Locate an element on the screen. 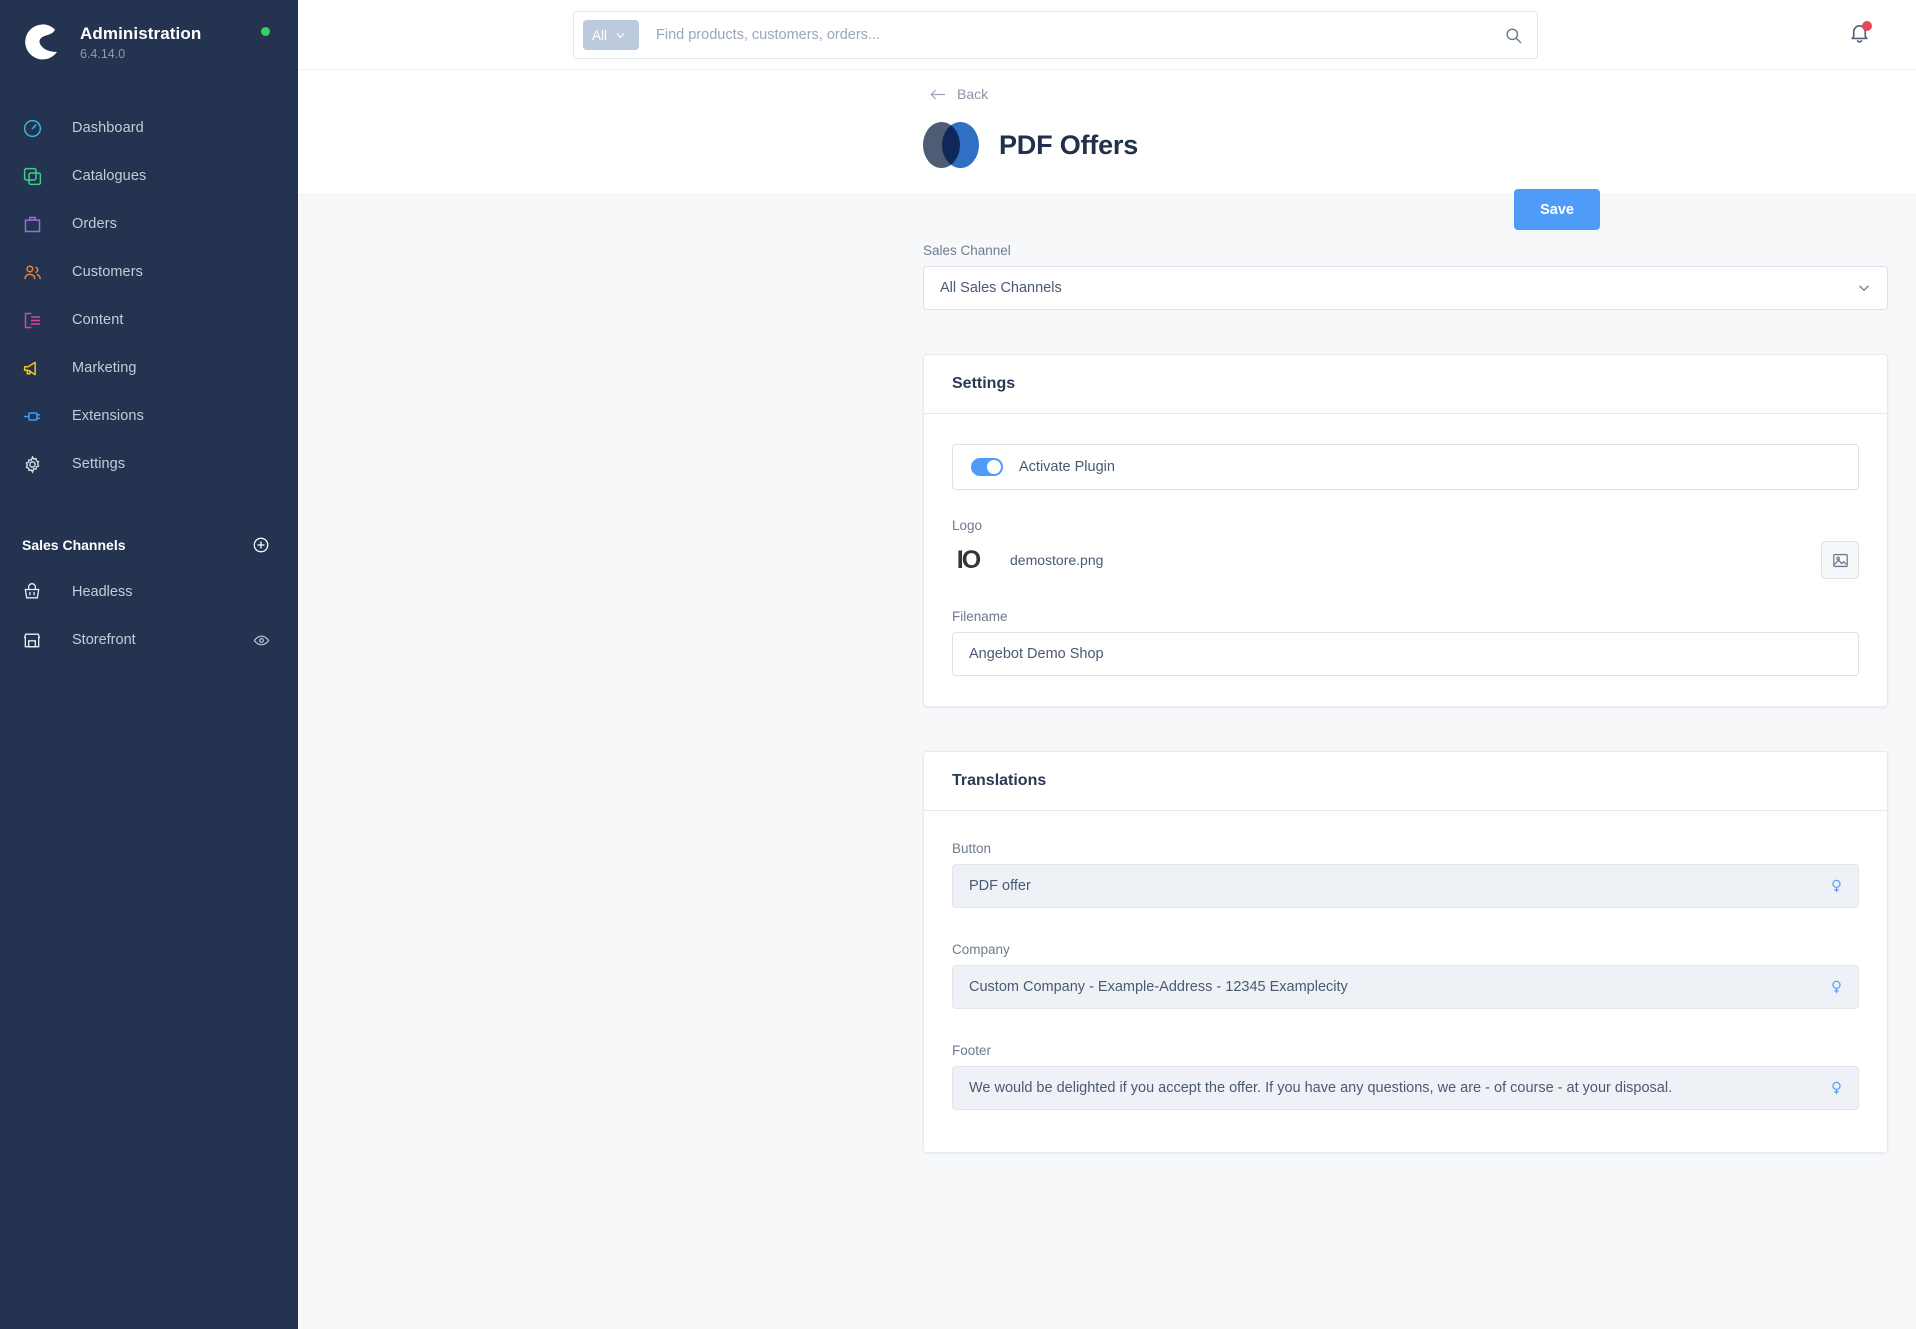 This screenshot has height=1329, width=1916. content-icon is located at coordinates (37, 320).